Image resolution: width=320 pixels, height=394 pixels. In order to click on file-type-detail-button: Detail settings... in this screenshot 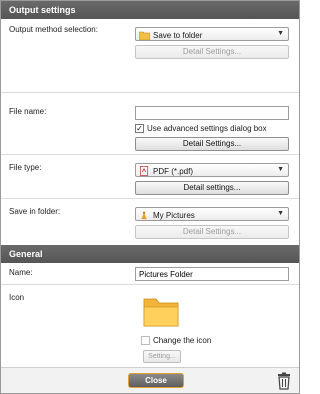, I will do `click(212, 188)`.